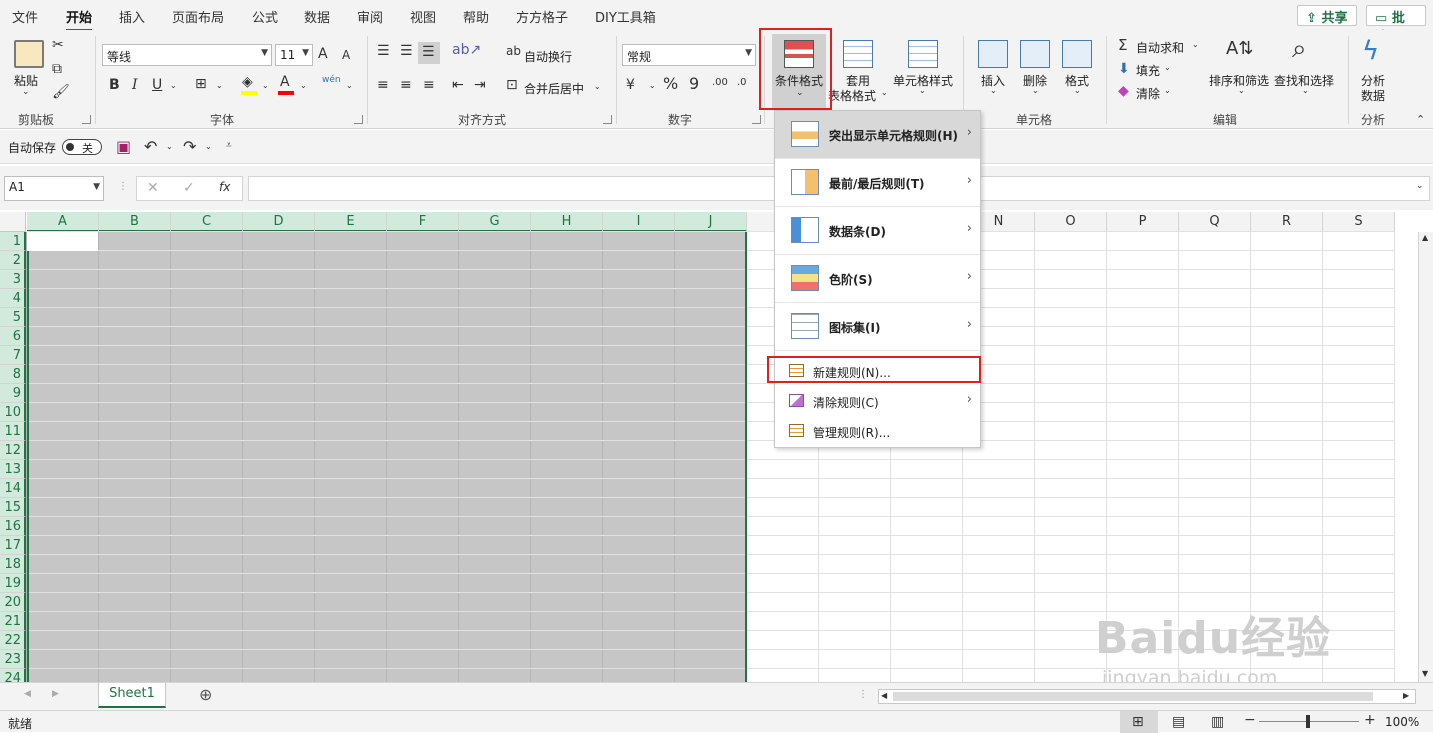 Image resolution: width=1433 pixels, height=733 pixels. I want to click on scroll-down-icon: ▼, so click(1425, 674).